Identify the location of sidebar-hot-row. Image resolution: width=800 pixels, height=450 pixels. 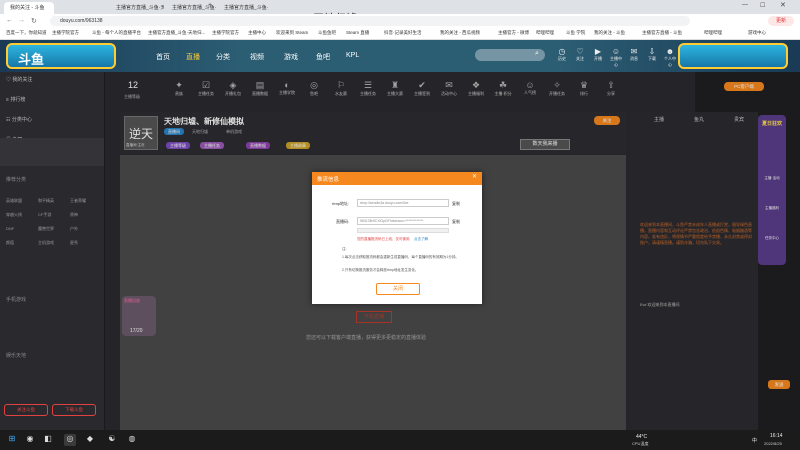
(52, 152).